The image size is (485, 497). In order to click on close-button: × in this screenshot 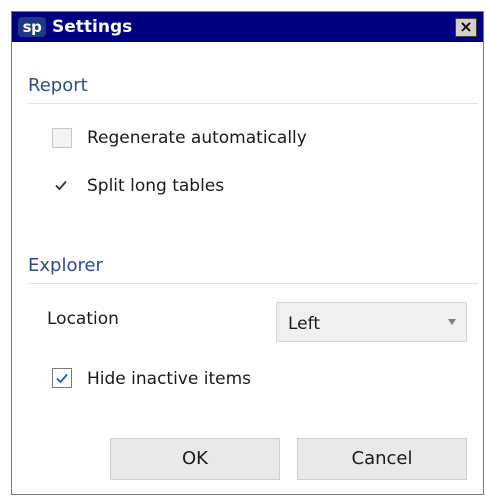, I will do `click(466, 27)`.